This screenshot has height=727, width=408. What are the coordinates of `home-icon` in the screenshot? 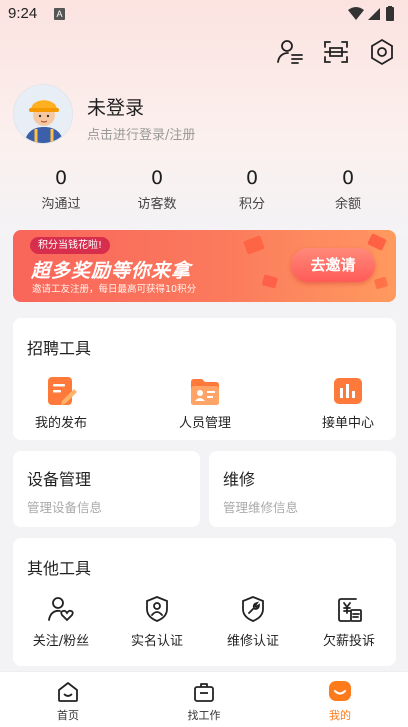 It's located at (68, 692).